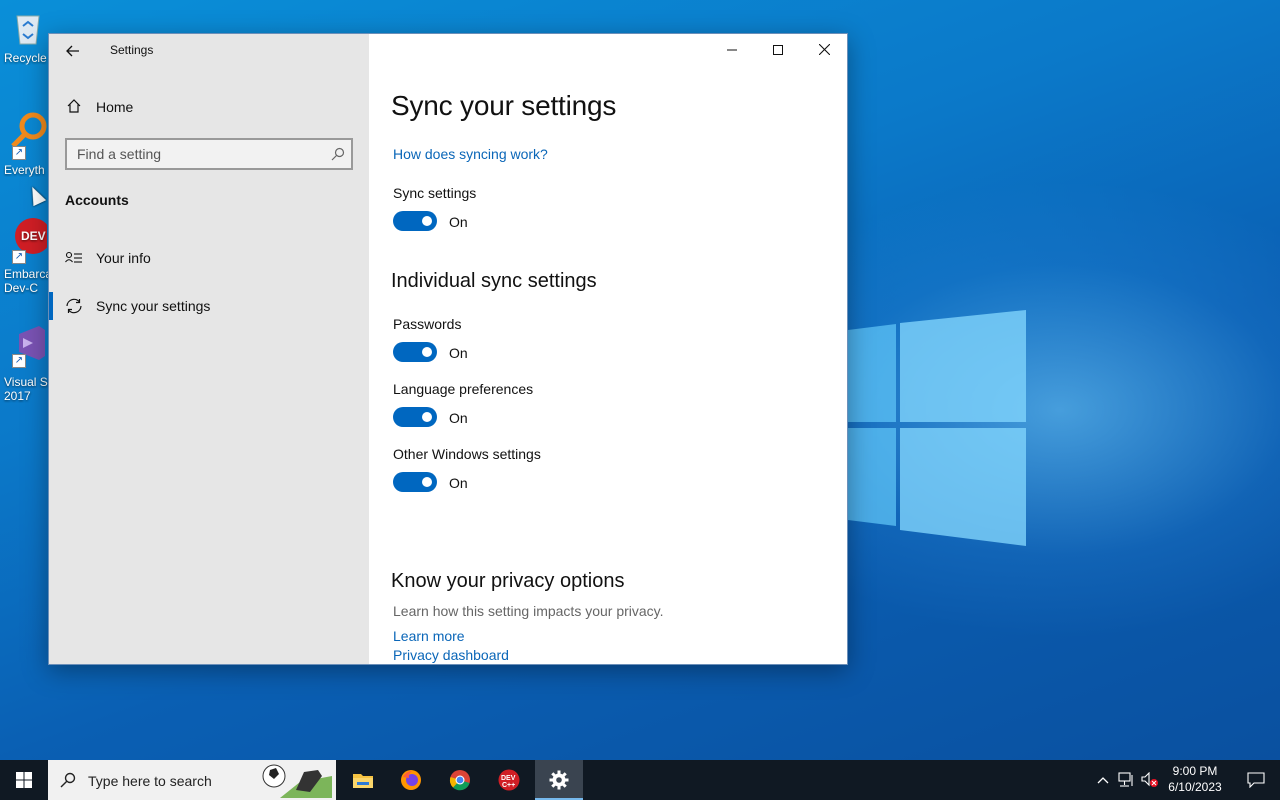  I want to click on windows-start-icon, so click(24, 780).